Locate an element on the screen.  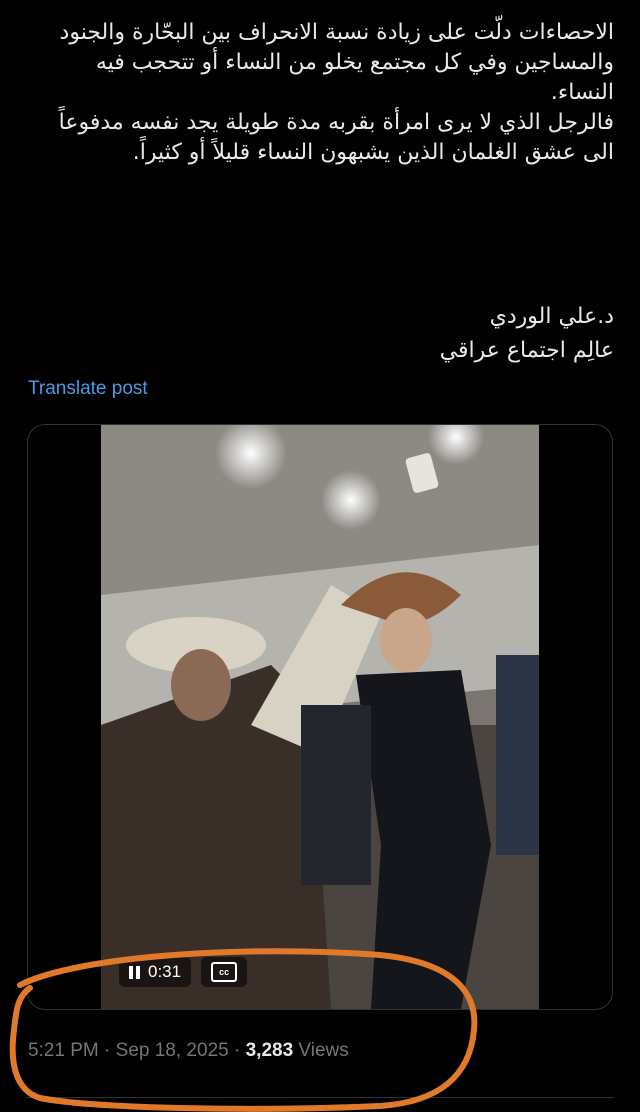
closed-captions-icon: cc is located at coordinates (224, 972).